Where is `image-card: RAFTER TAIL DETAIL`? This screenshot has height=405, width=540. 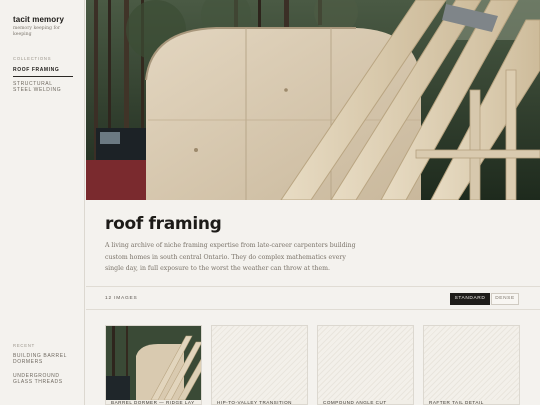
image-card: RAFTER TAIL DETAIL is located at coordinates (471, 365).